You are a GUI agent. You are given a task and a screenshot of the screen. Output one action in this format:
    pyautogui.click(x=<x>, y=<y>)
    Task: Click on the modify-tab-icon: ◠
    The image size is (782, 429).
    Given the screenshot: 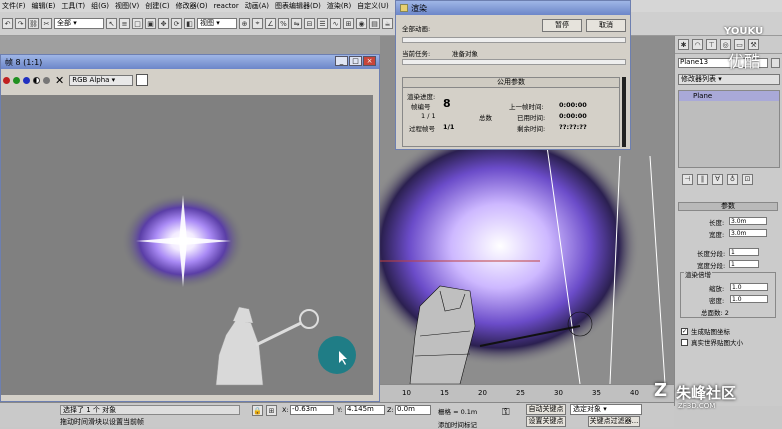 What is the action you would take?
    pyautogui.click(x=697, y=44)
    